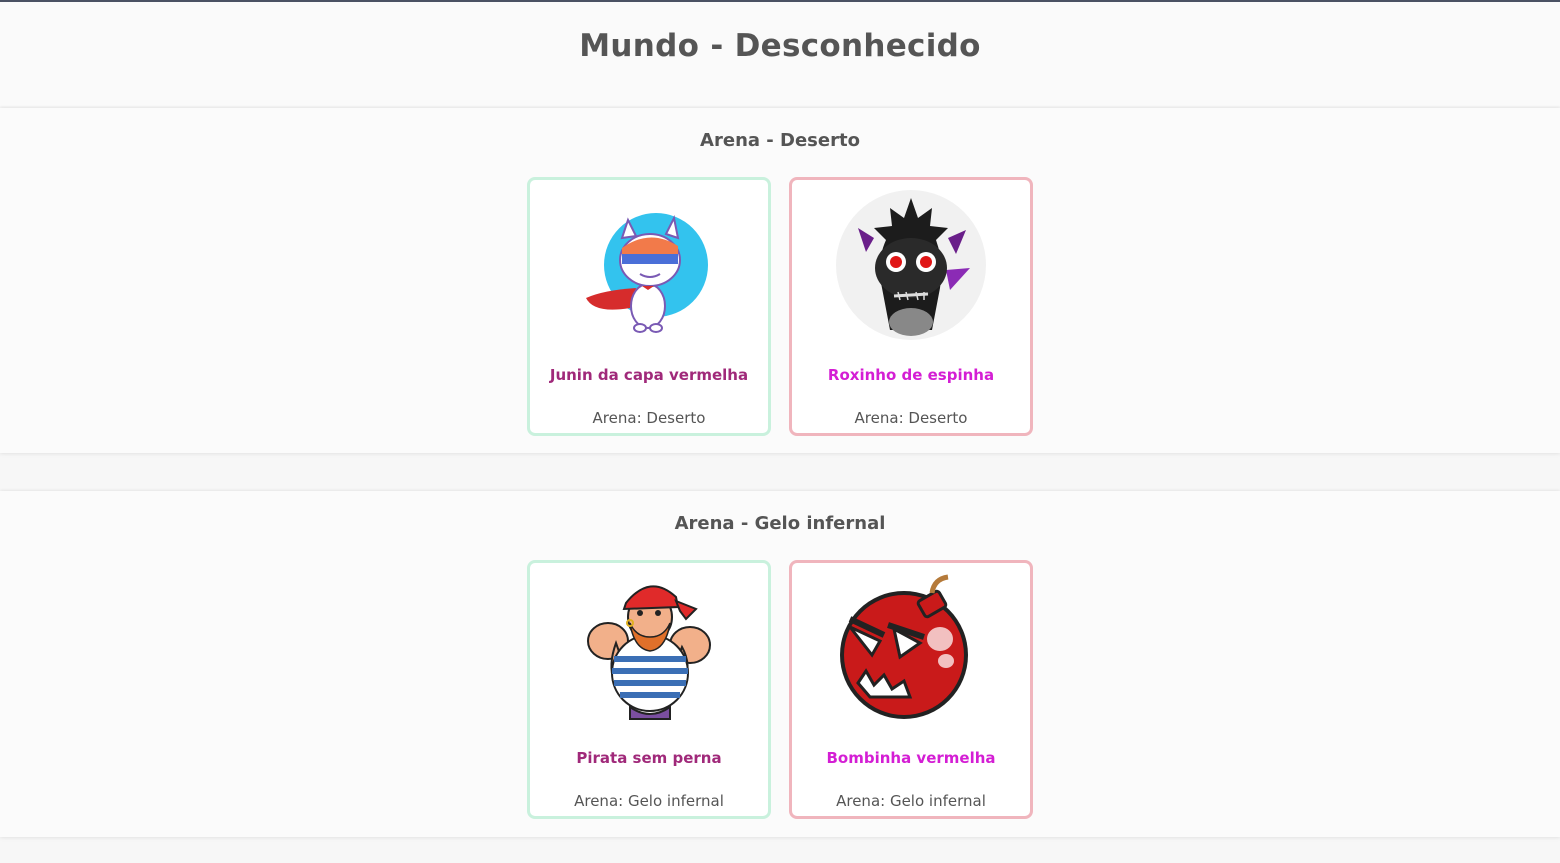 Image resolution: width=1560 pixels, height=863 pixels. I want to click on arena-title: Arena - Deserto, so click(780, 140).